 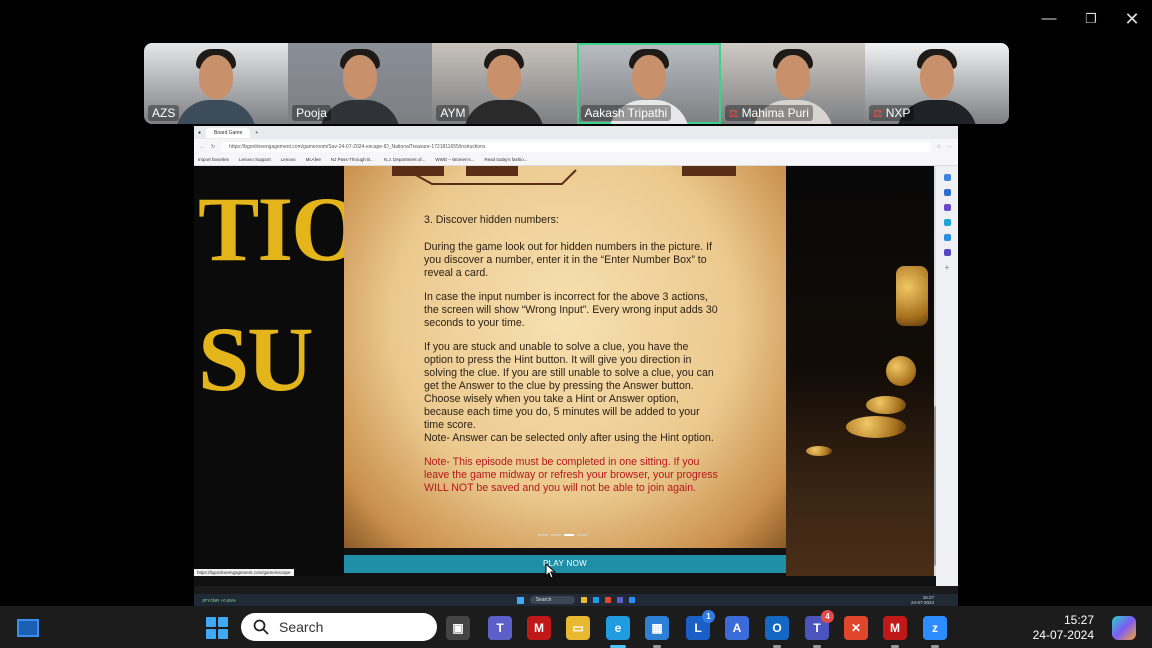 I want to click on shared-widget: JPY/INR +0.65%, so click(x=219, y=600).